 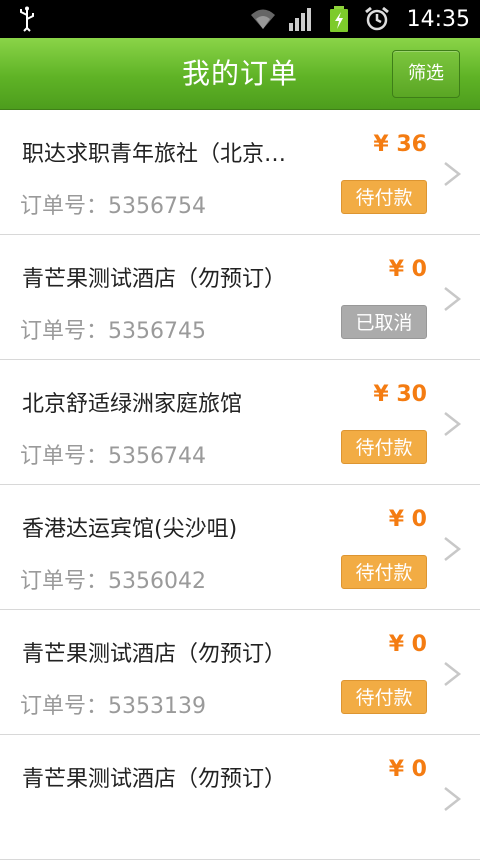 What do you see at coordinates (240, 74) in the screenshot?
I see `title-bar: 我的订单 筛选` at bounding box center [240, 74].